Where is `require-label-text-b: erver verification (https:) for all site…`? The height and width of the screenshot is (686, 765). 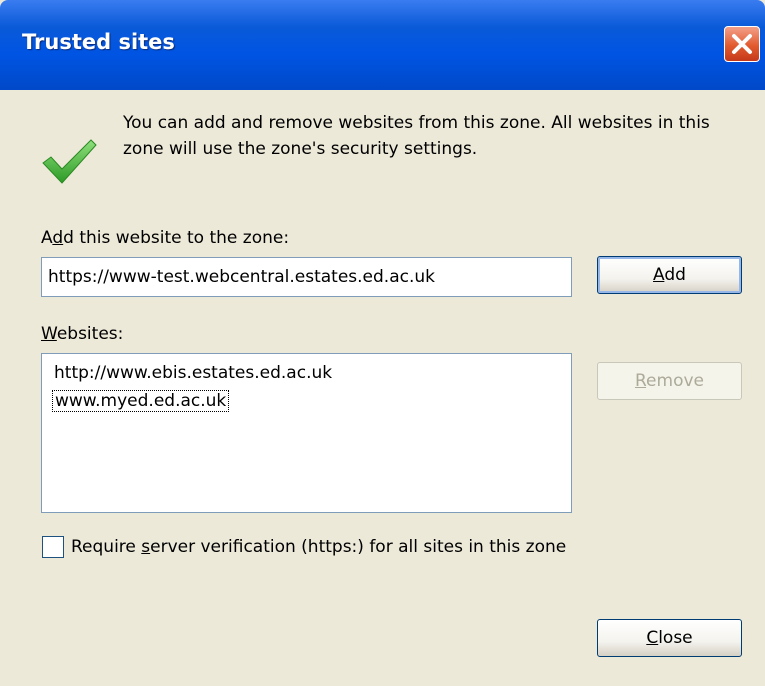 require-label-text-b: erver verification (https:) for all site… is located at coordinates (358, 547).